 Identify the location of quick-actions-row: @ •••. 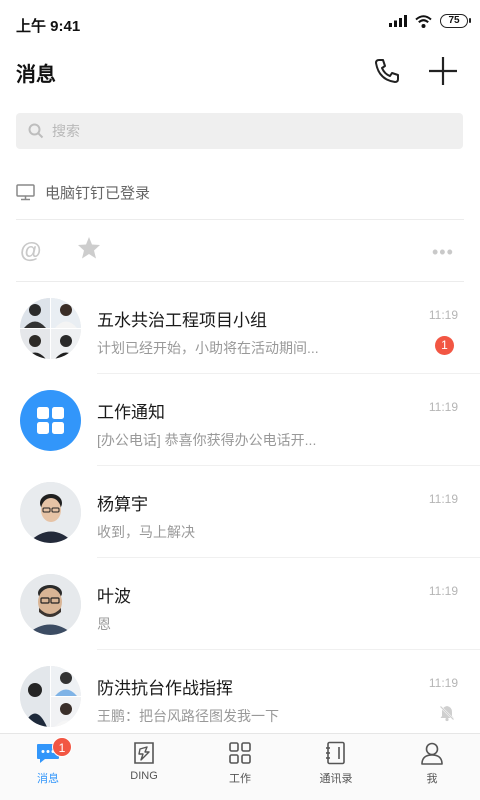
(240, 250).